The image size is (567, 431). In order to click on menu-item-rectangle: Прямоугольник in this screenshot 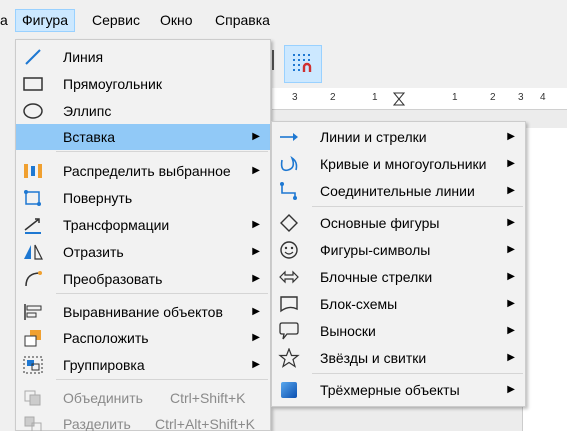, I will do `click(143, 84)`.